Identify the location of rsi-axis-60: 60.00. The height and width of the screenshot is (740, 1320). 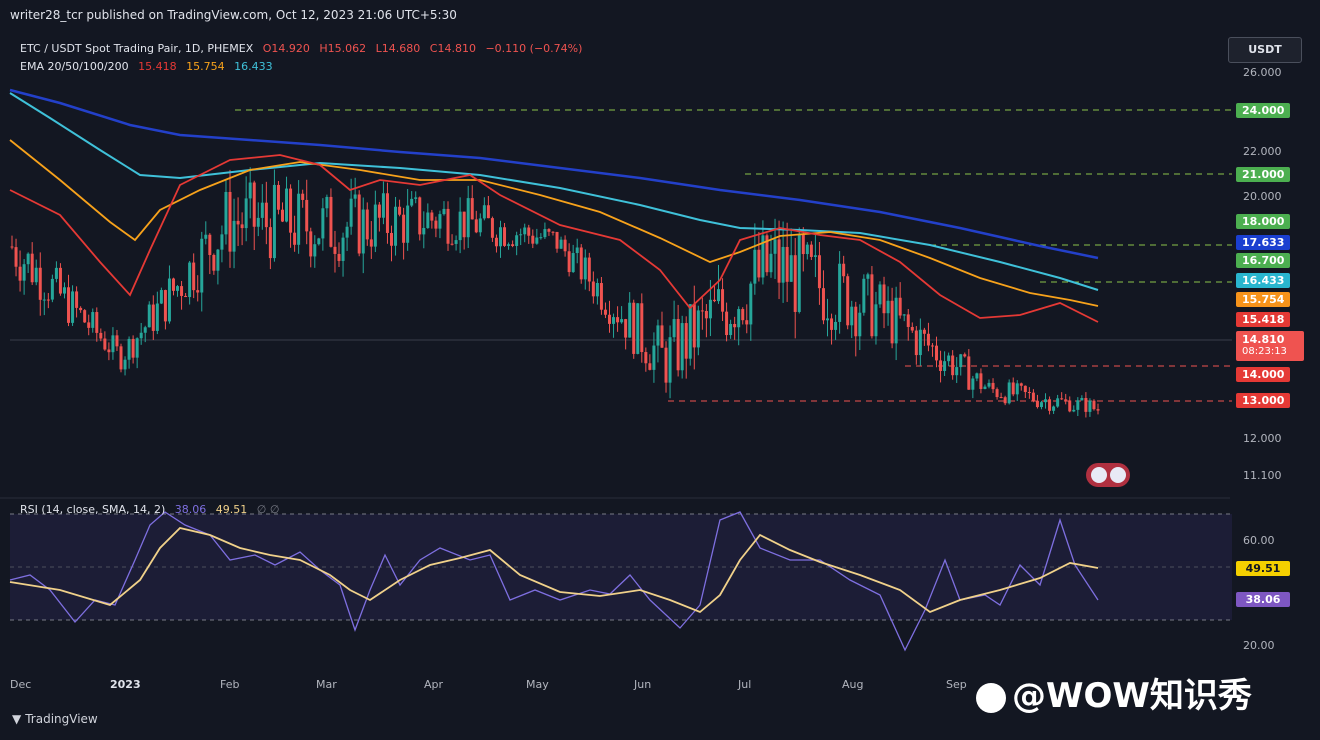
(1259, 540).